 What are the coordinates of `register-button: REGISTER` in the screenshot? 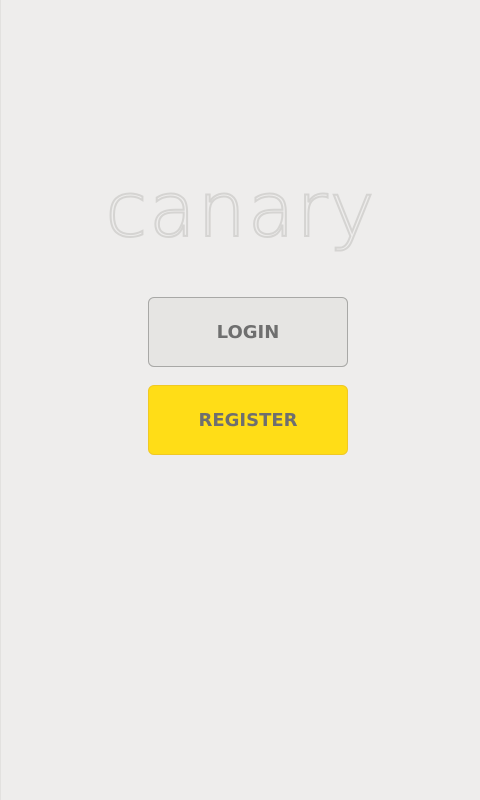 It's located at (248, 420).